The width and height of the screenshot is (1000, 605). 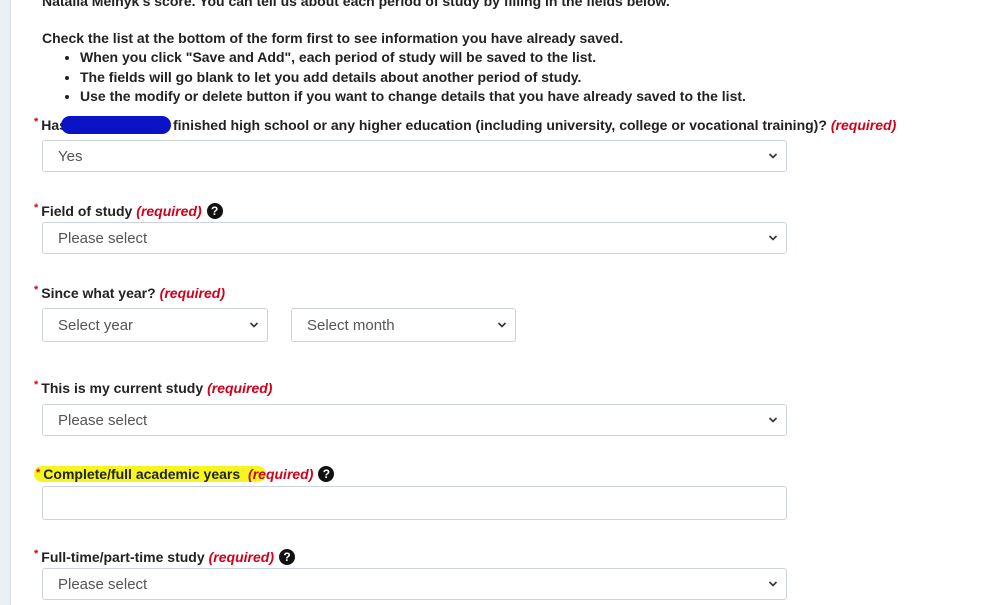 I want to click on study-mode-label: * Full-time/part-time study (required) ?, so click(x=164, y=556).